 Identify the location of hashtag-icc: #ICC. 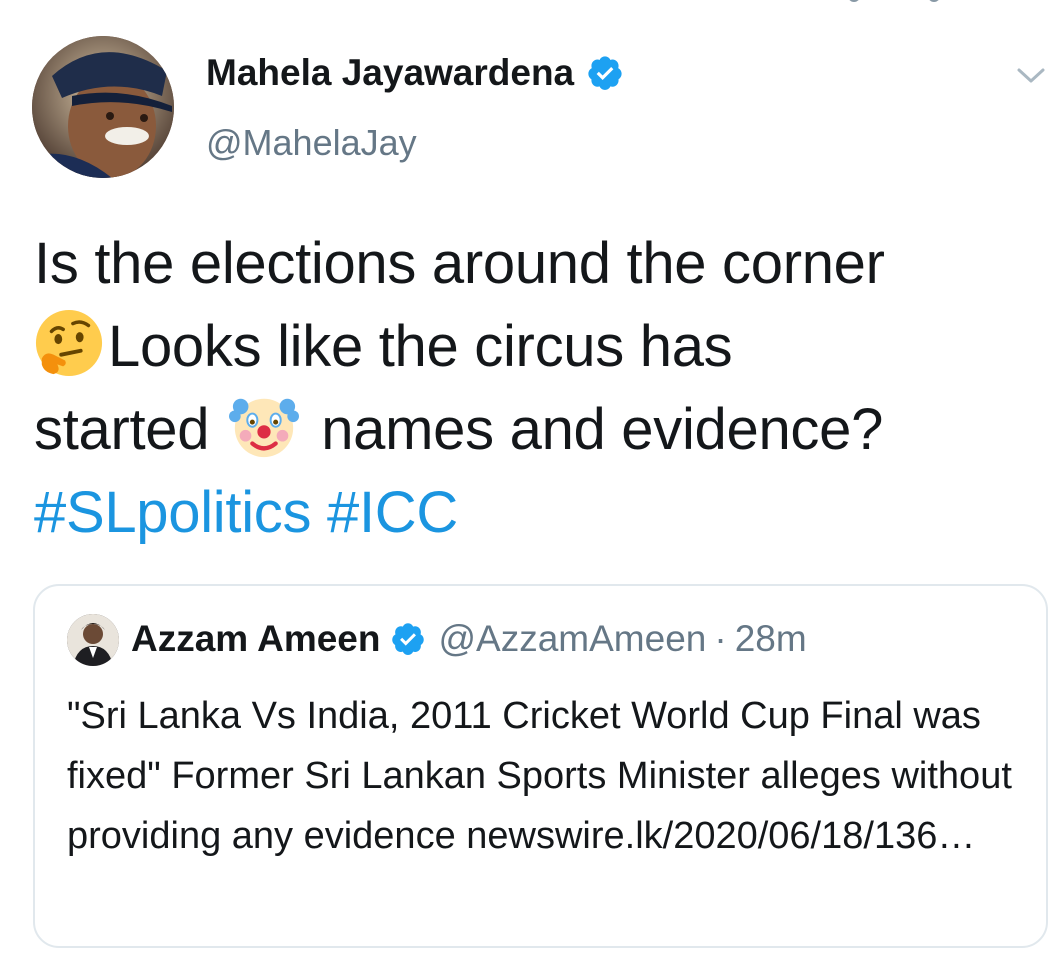
(392, 512).